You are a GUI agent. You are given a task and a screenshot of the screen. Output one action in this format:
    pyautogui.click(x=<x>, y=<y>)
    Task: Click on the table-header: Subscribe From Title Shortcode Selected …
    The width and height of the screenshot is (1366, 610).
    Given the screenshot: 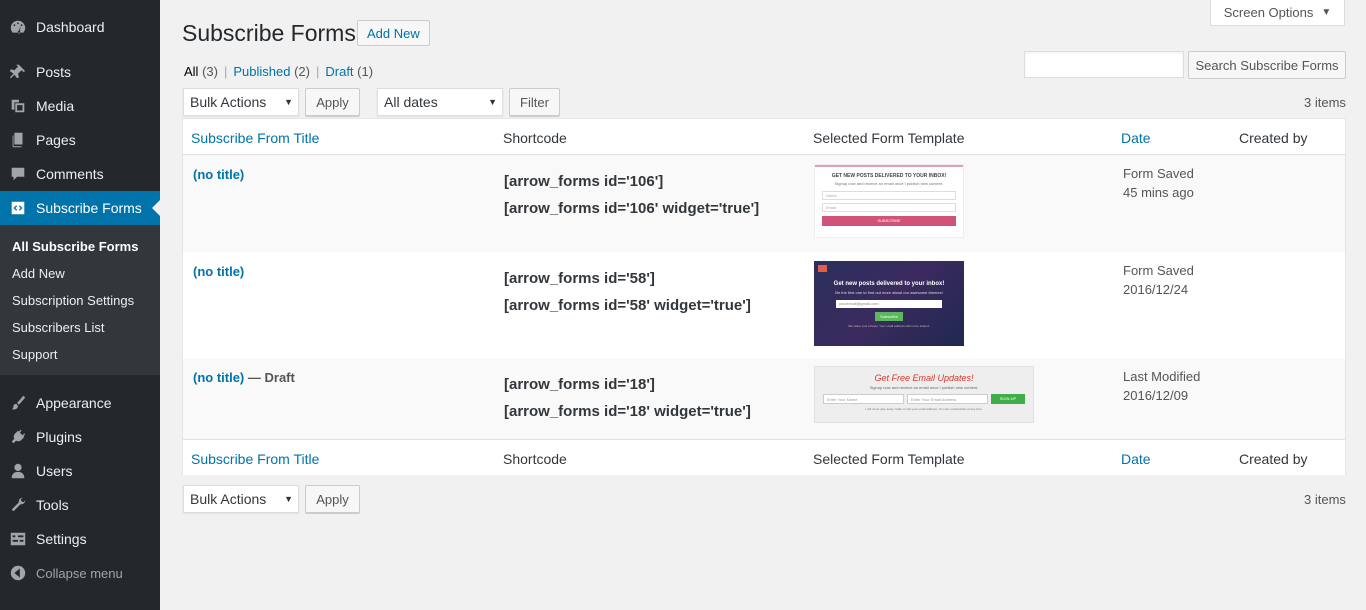 What is the action you would take?
    pyautogui.click(x=764, y=137)
    